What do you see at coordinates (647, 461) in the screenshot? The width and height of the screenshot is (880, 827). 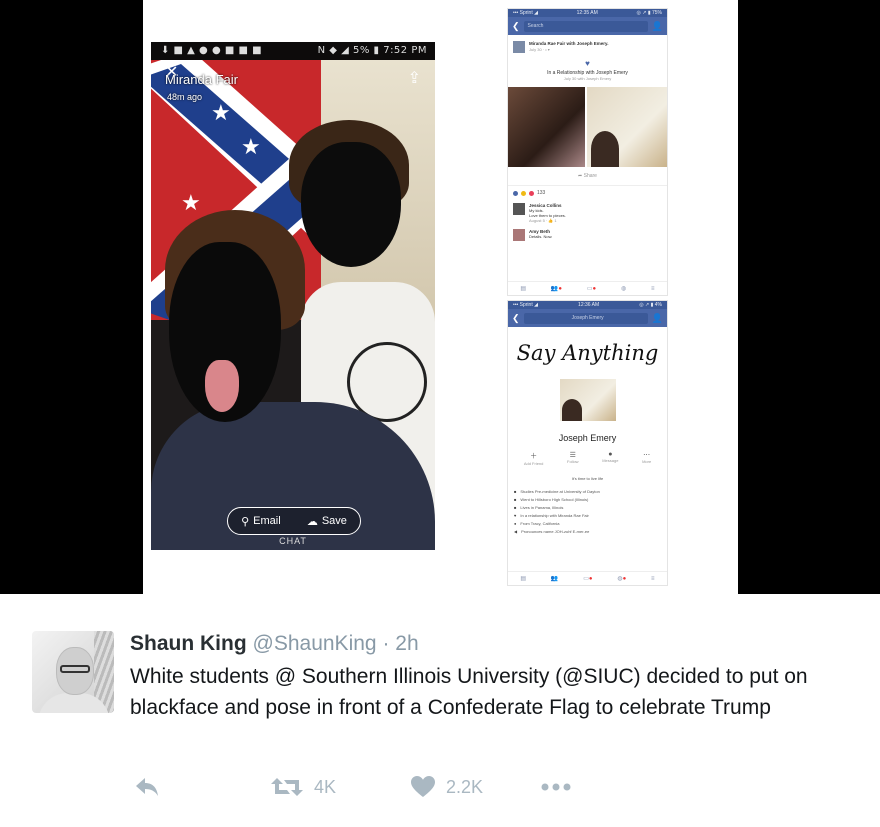 I see `more-label: More` at bounding box center [647, 461].